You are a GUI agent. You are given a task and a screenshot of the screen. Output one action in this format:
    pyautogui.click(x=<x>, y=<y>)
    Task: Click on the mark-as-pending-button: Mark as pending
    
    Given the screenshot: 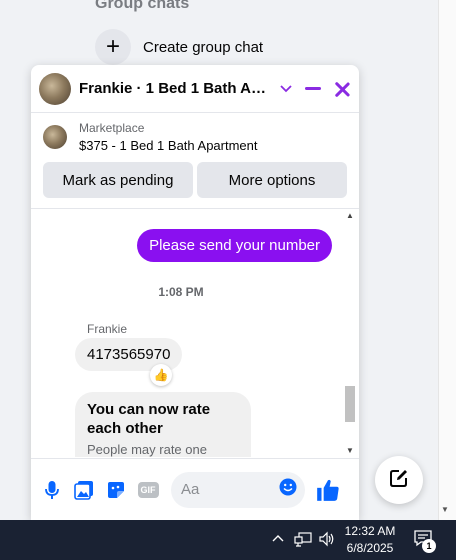 What is the action you would take?
    pyautogui.click(x=118, y=180)
    